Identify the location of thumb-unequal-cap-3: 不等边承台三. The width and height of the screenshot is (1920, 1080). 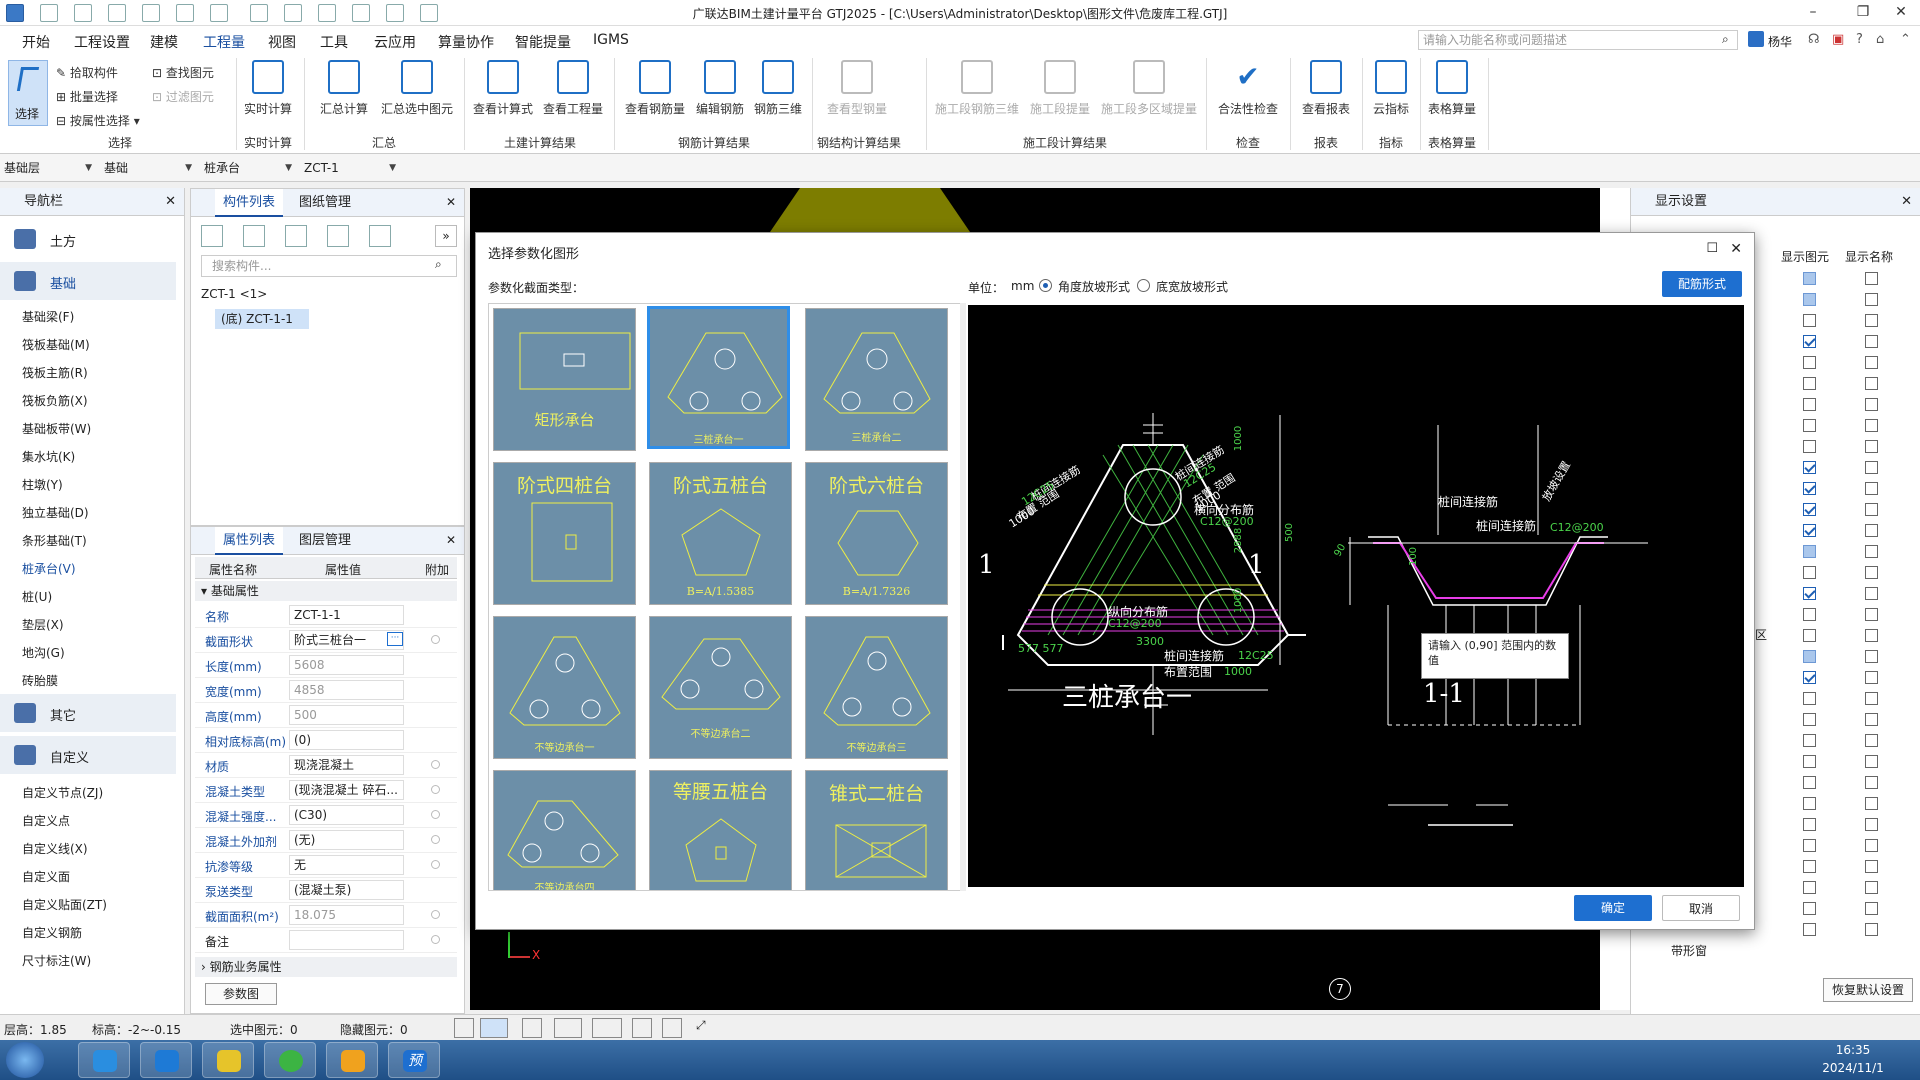
(876, 687).